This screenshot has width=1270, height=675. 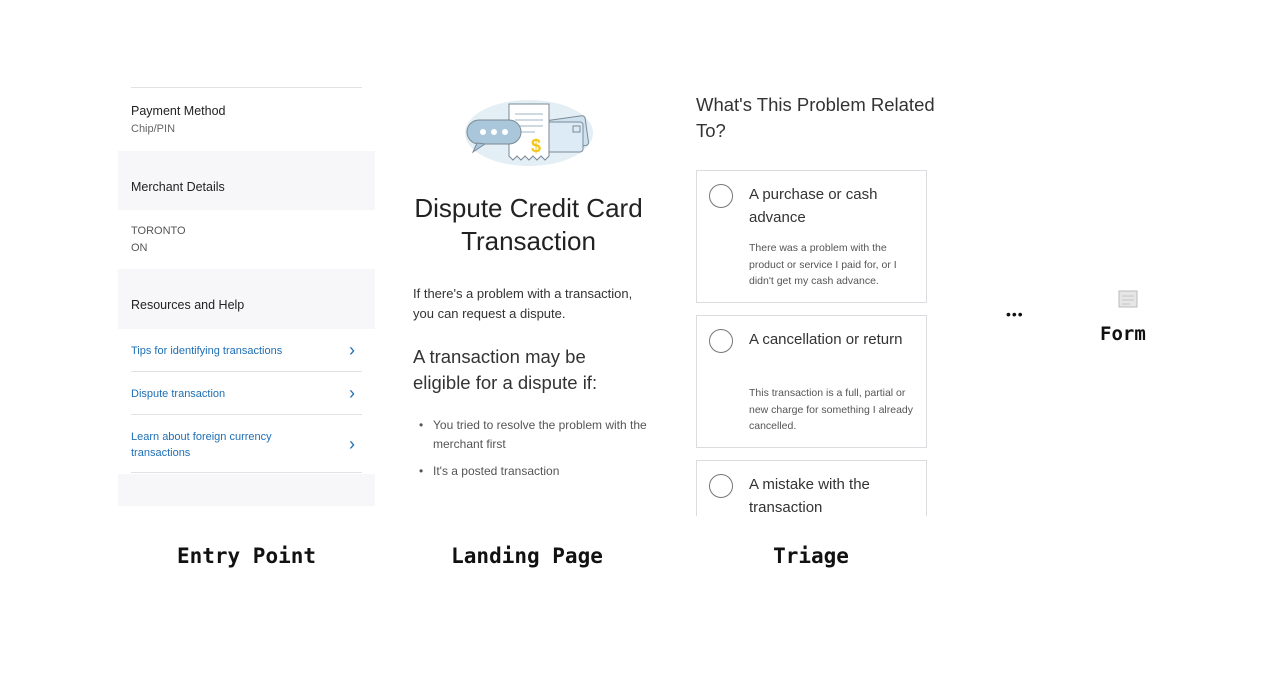 What do you see at coordinates (206, 351) in the screenshot?
I see `link-tips-identifying-transactions: Tips for identifying transactions` at bounding box center [206, 351].